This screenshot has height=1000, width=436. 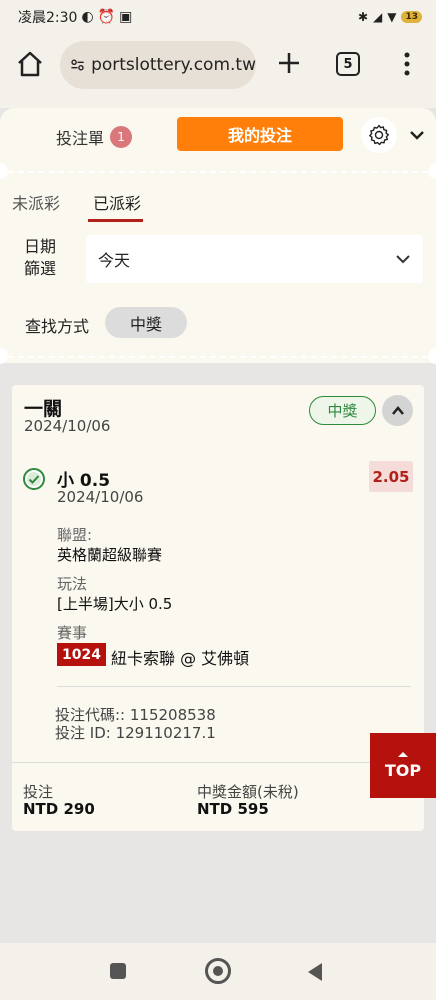 What do you see at coordinates (115, 604) in the screenshot?
I see `market-value: [上半場]大小 0.5` at bounding box center [115, 604].